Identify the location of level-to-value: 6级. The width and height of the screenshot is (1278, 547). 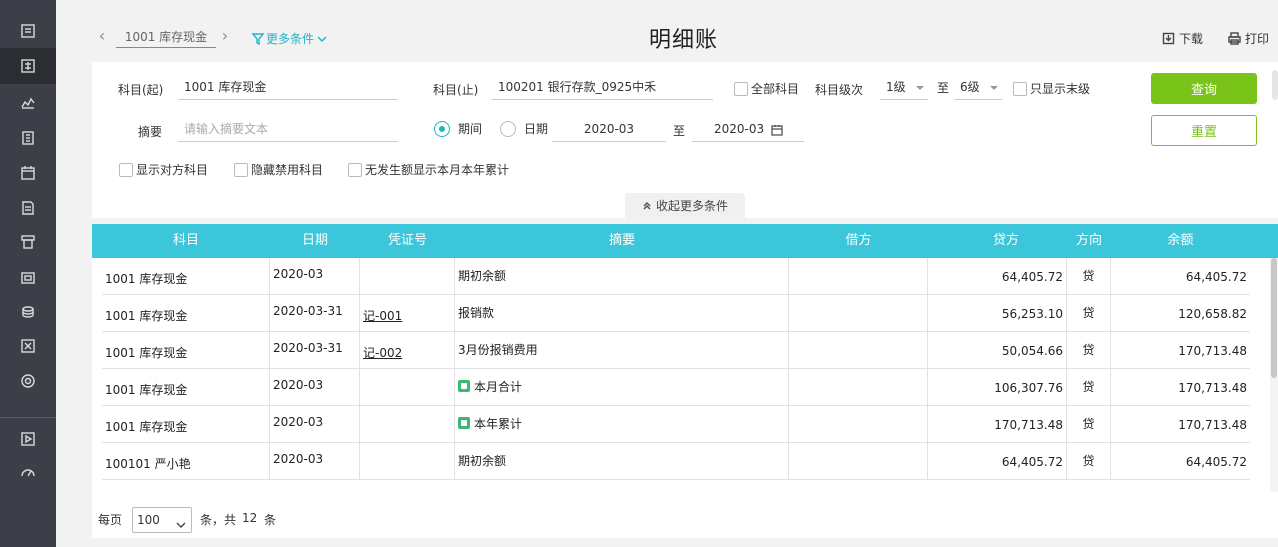
(970, 87).